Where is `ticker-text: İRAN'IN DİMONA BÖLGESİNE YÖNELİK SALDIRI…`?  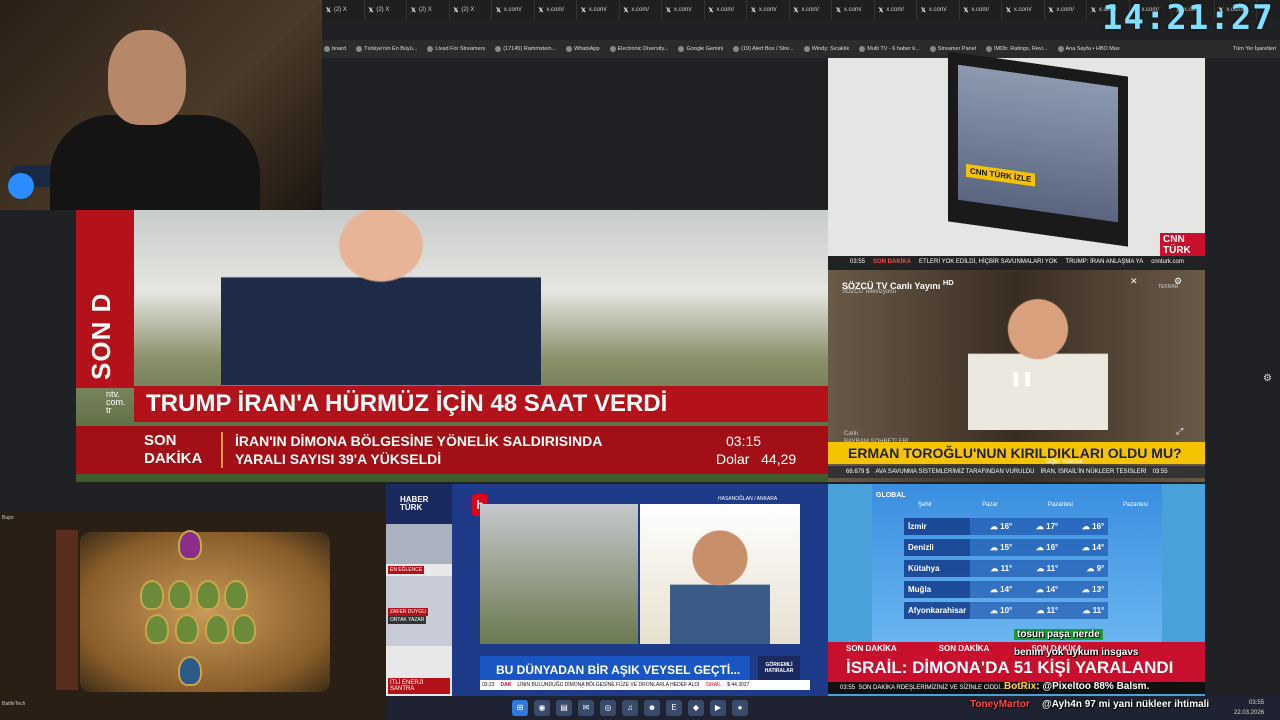
ticker-text: İRAN'IN DİMONA BÖLGESİNE YÖNELİK SALDIRI… is located at coordinates (464, 450).